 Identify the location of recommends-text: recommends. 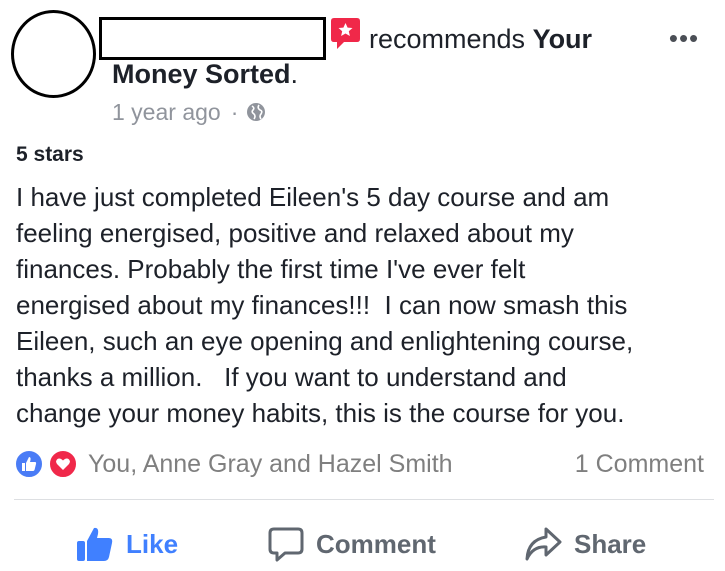
(451, 39).